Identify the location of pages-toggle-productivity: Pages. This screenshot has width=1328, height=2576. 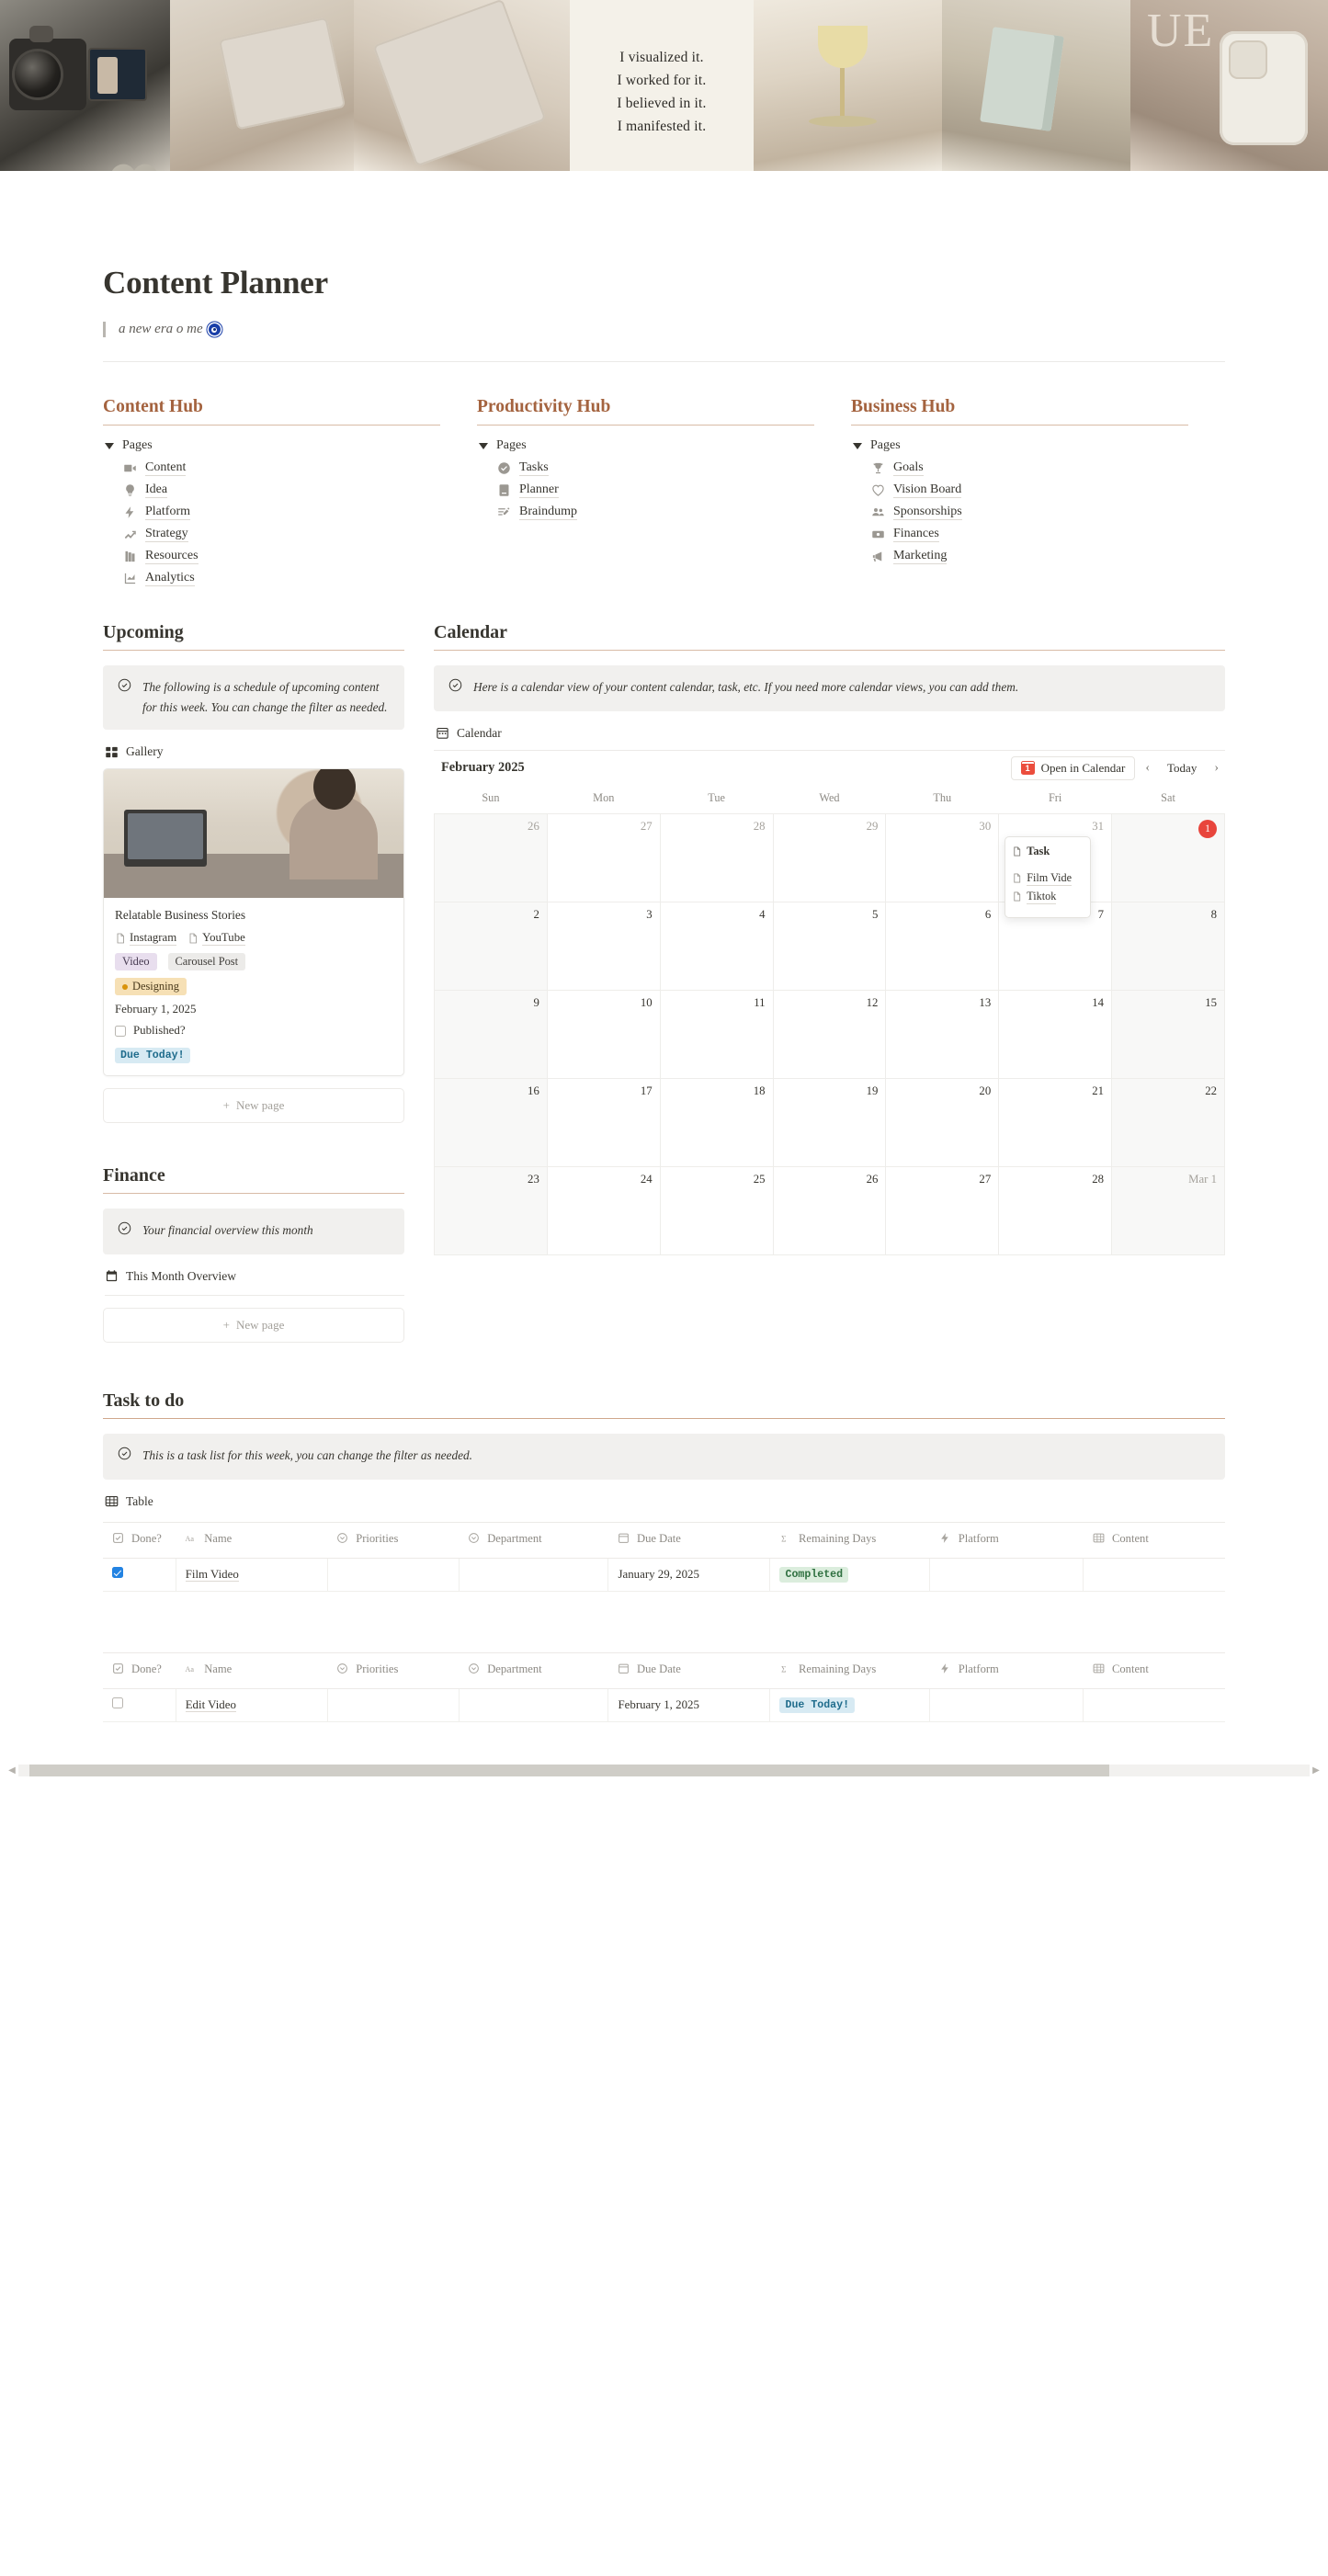
(646, 446).